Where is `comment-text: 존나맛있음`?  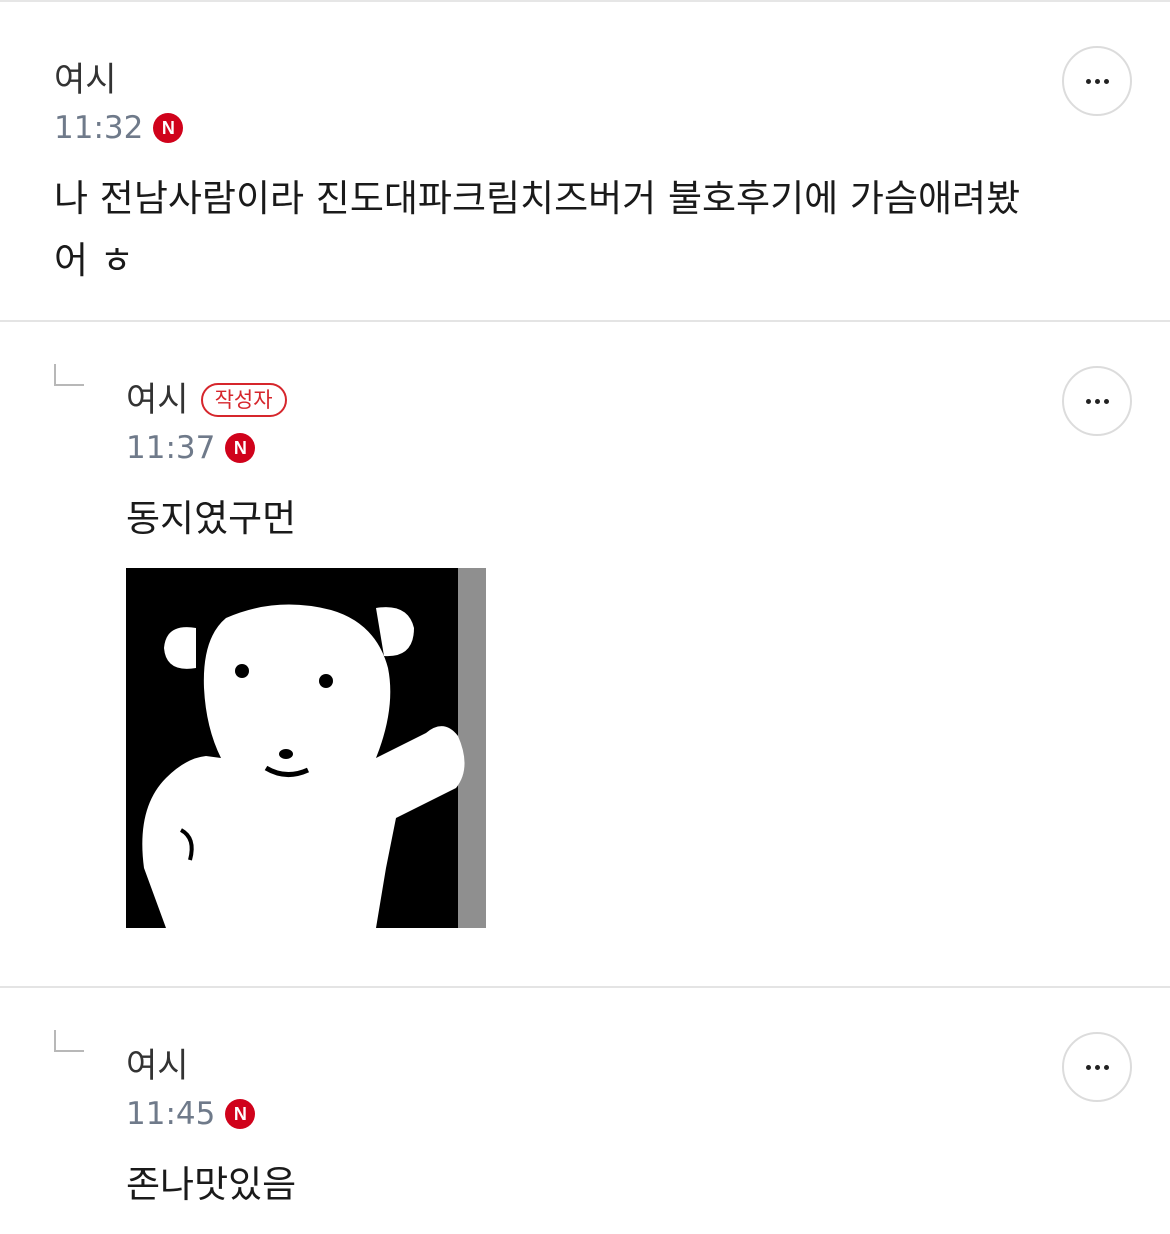 comment-text: 존나맛있음 is located at coordinates (211, 1184).